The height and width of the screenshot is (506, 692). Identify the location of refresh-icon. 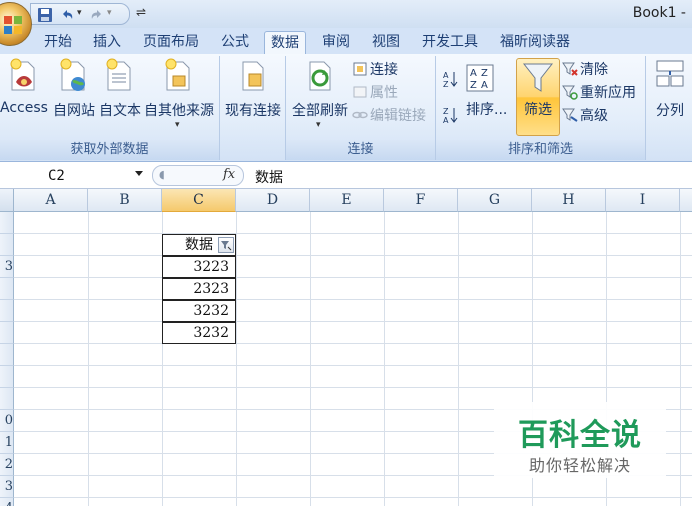
(320, 76).